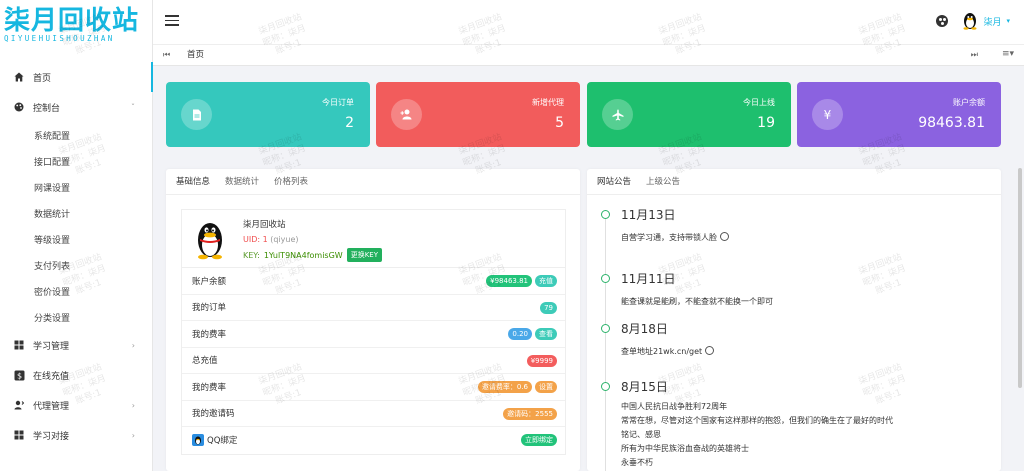 The height and width of the screenshot is (471, 1024). What do you see at coordinates (559, 123) in the screenshot?
I see `stat-value: 5` at bounding box center [559, 123].